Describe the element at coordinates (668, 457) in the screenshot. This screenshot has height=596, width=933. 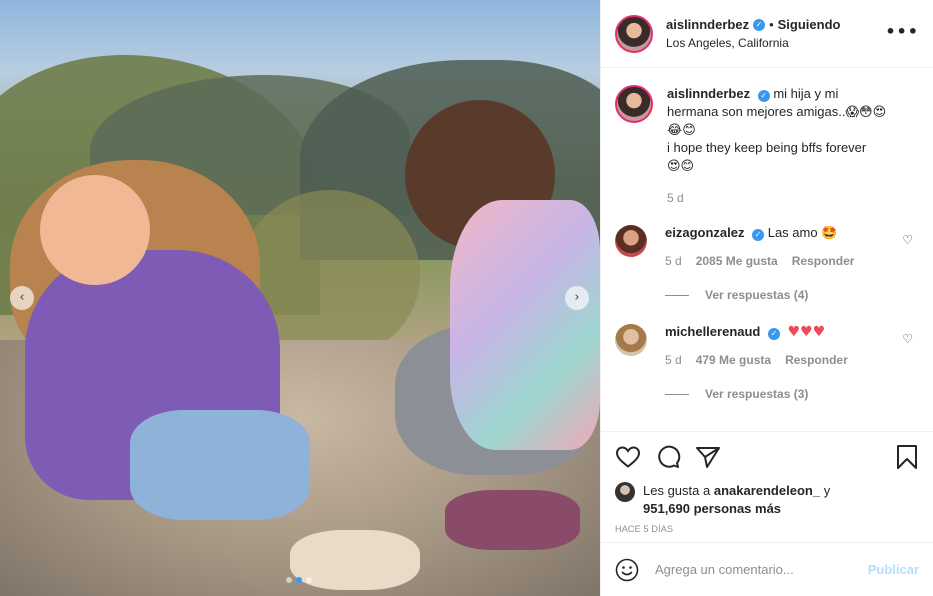
I see `comment-bubble-icon` at that location.